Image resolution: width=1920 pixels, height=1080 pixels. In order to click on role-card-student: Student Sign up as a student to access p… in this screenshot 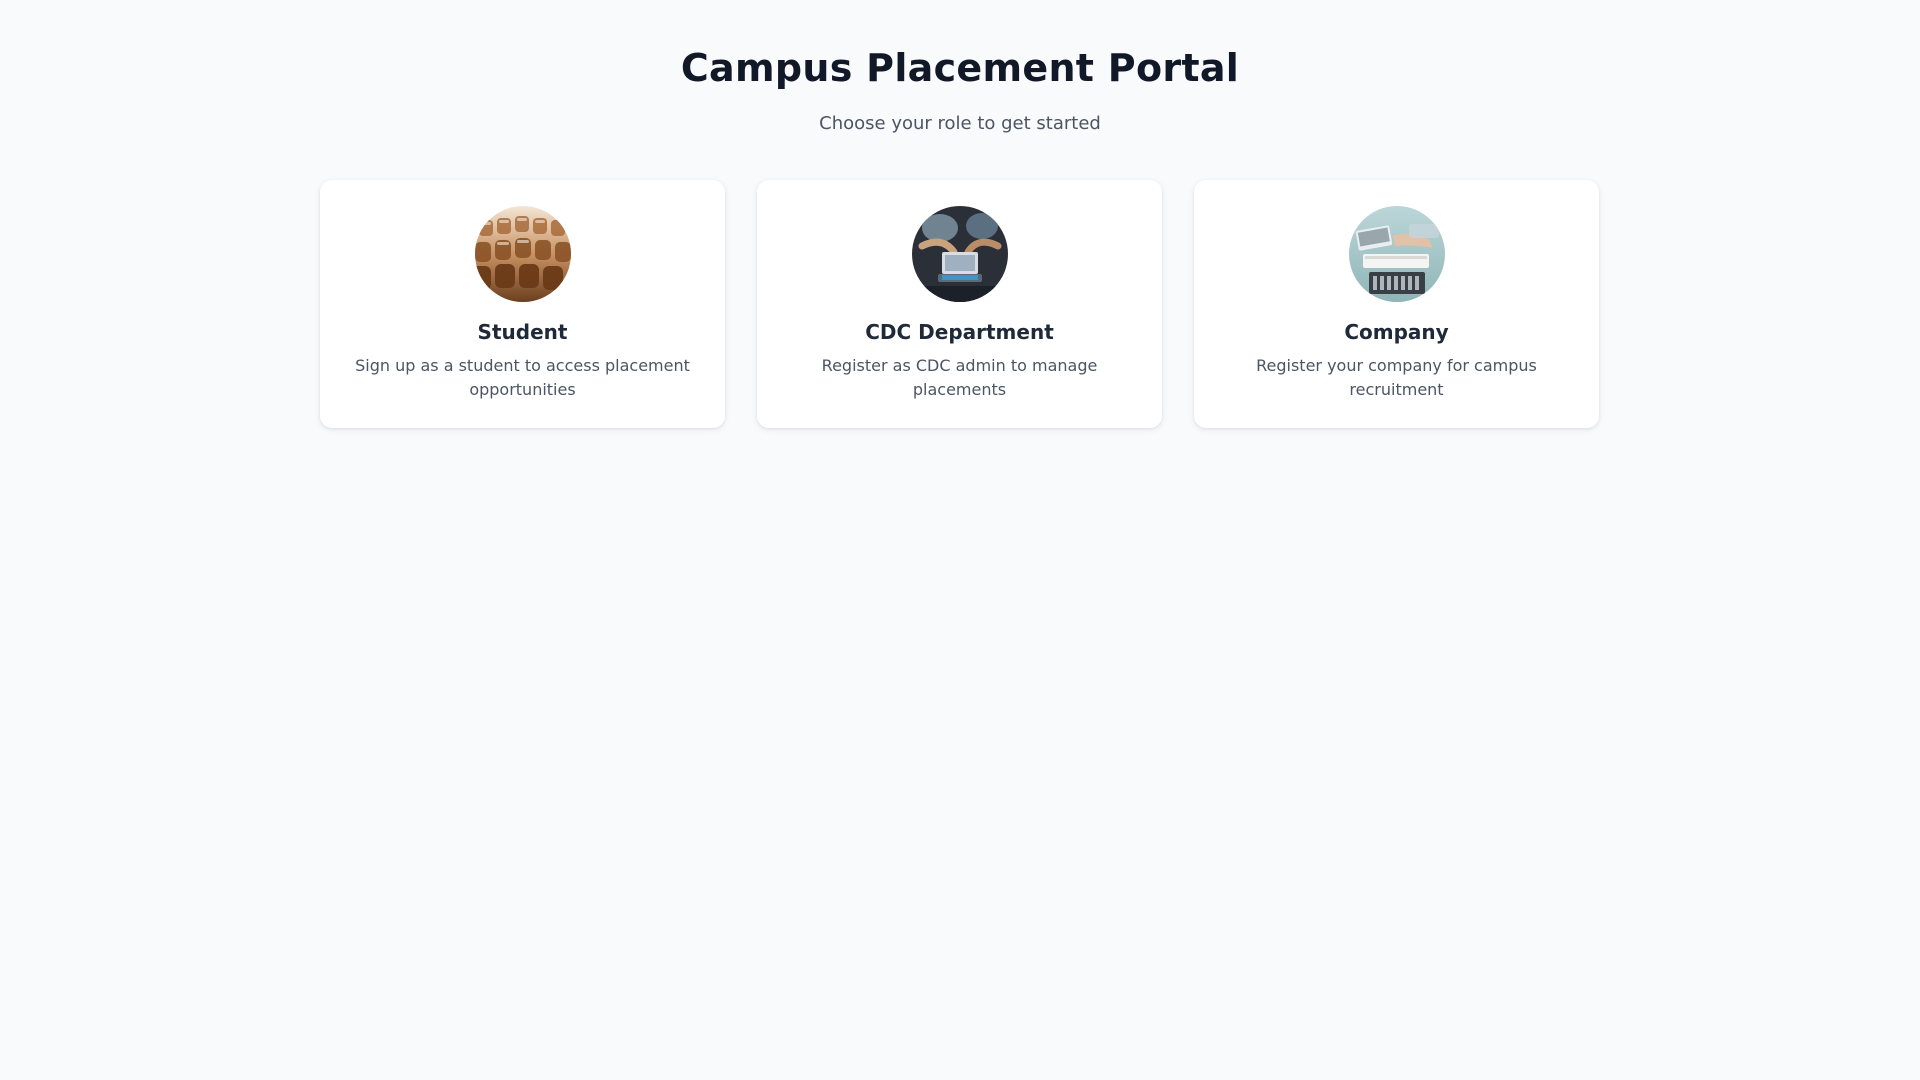, I will do `click(522, 304)`.